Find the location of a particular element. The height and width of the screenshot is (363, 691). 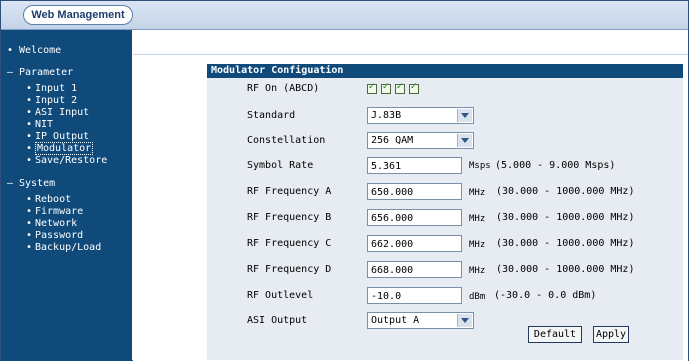

asi-output-value: Output A is located at coordinates (395, 320).